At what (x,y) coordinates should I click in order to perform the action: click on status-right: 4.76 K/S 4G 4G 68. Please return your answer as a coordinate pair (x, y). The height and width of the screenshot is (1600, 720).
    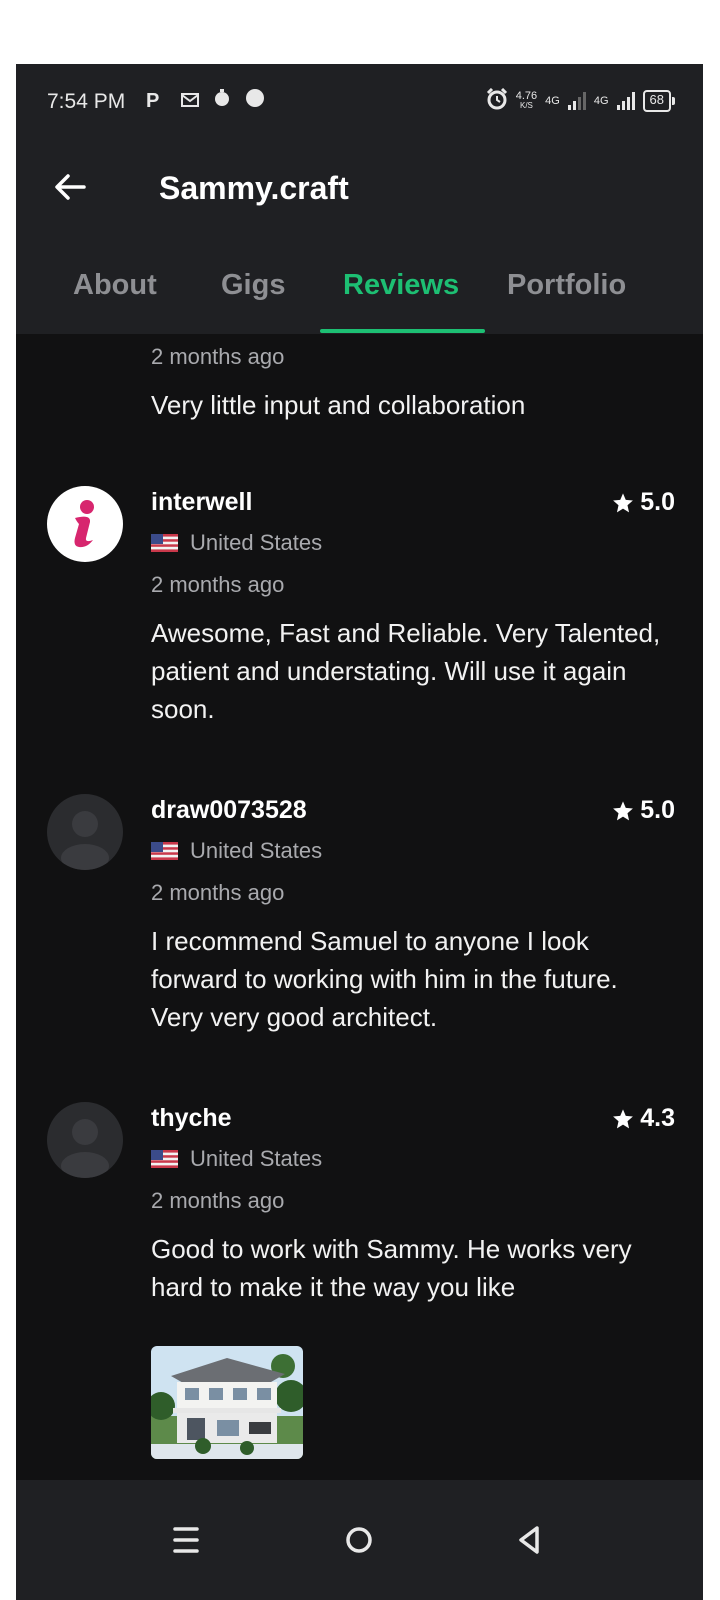
    Looking at the image, I should click on (580, 100).